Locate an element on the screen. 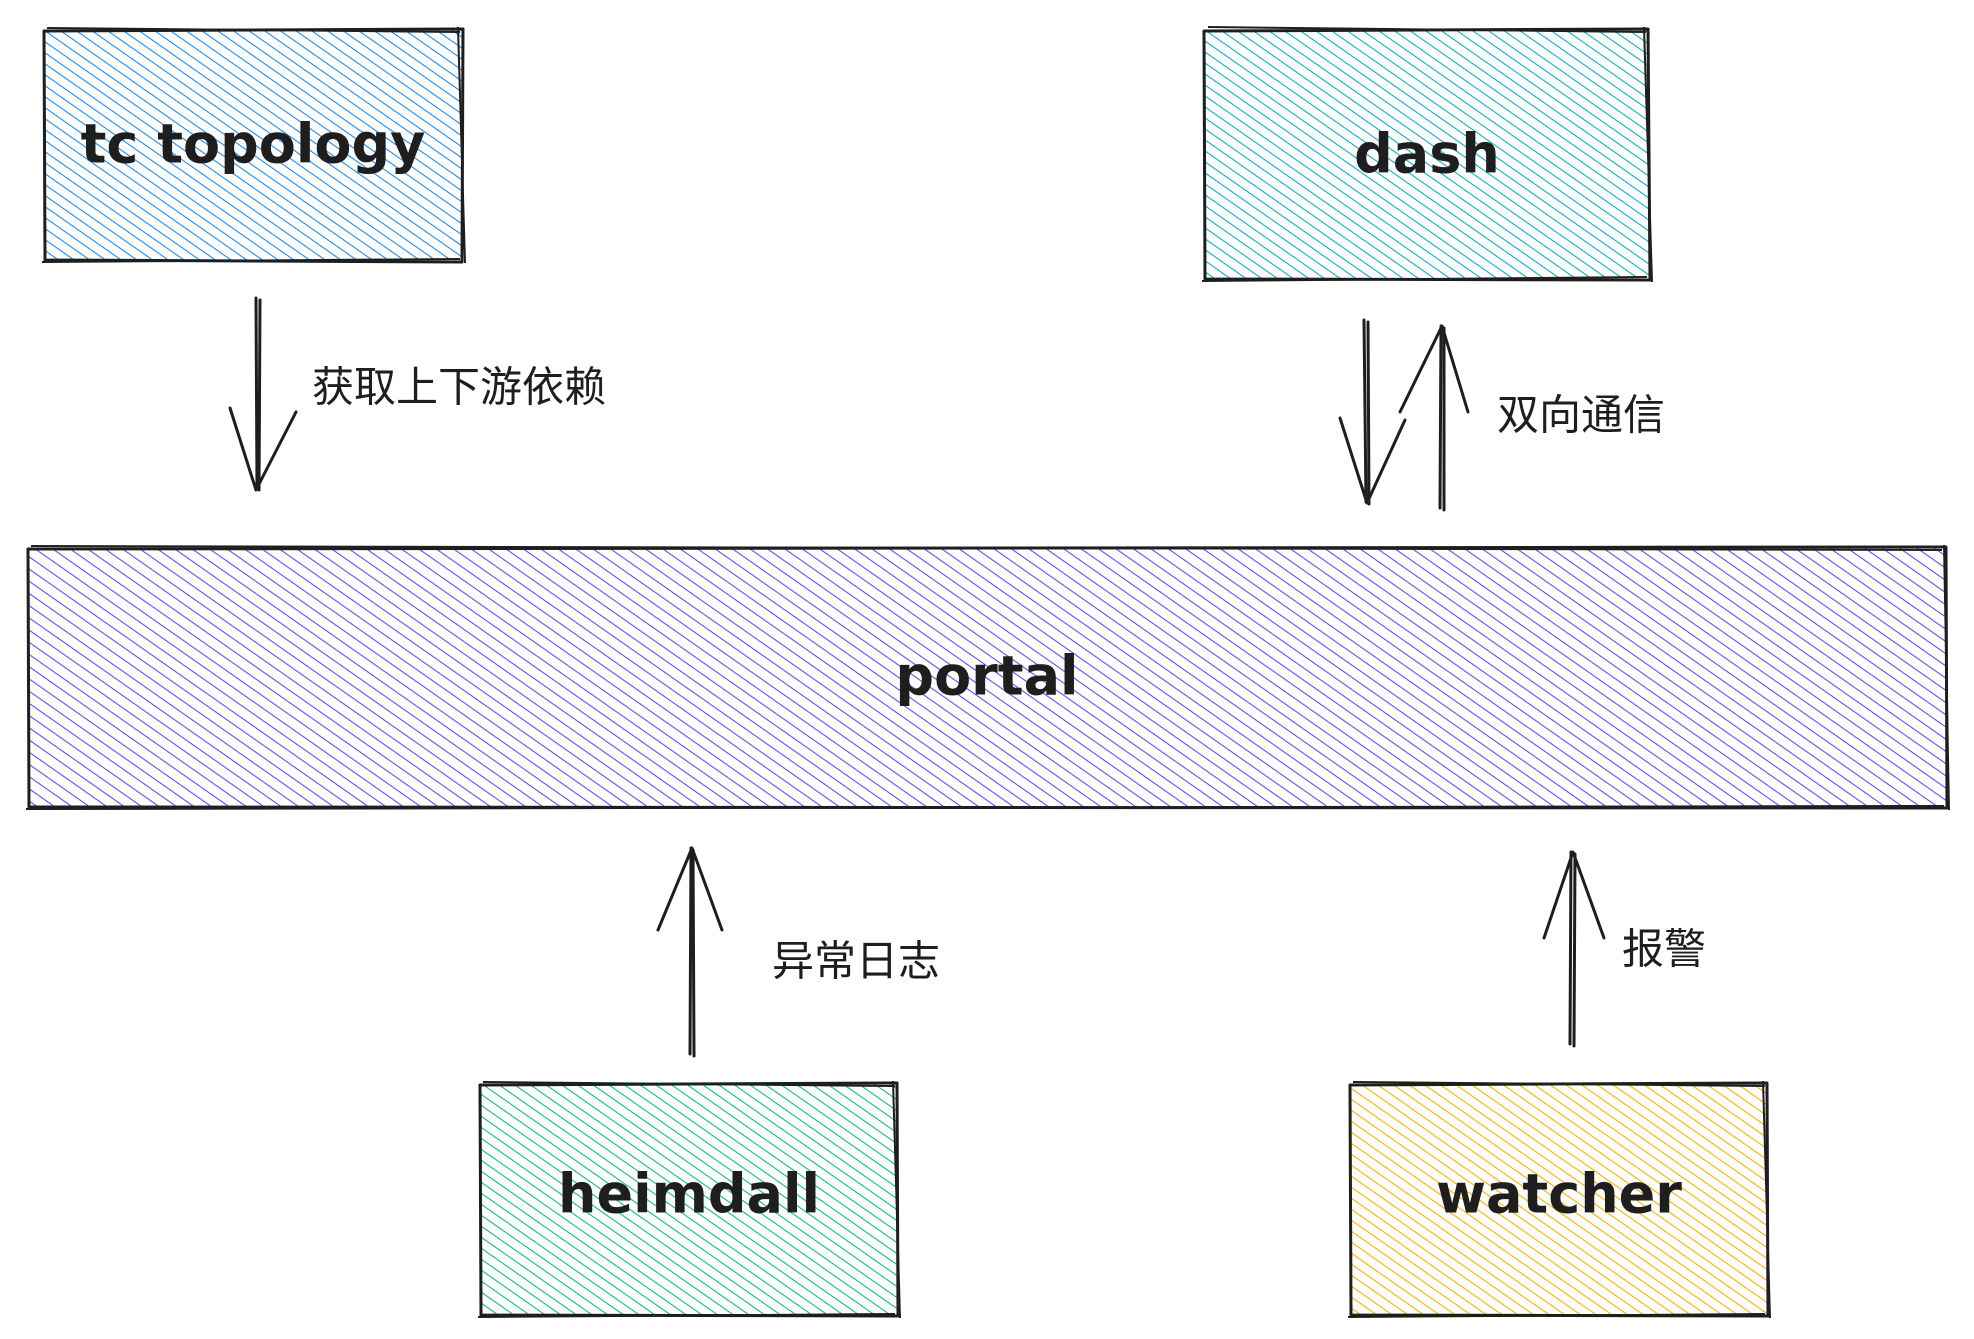  topology-to-portal-arrow is located at coordinates (263, 394).